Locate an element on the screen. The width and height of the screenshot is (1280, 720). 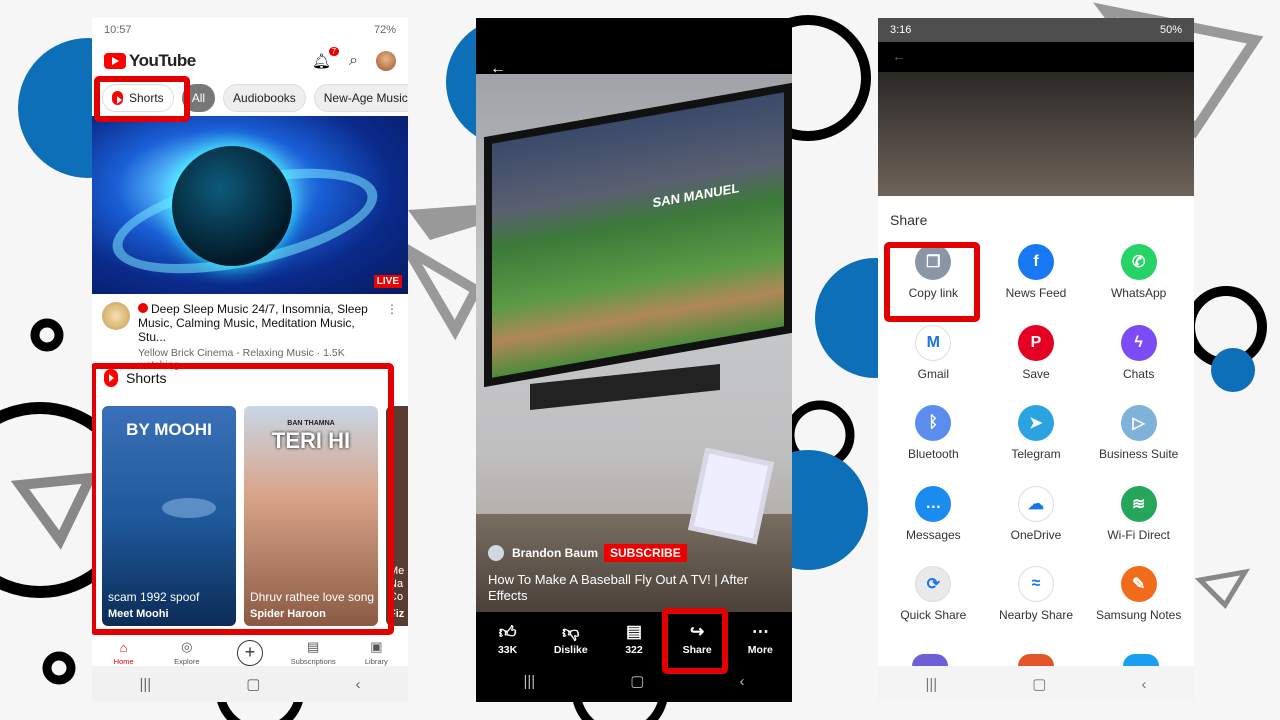
action-bar: 👍︎ 33K 👎︎ Dislike ▤ 322 ↪ Share ⋯ More is located at coordinates (634, 639).